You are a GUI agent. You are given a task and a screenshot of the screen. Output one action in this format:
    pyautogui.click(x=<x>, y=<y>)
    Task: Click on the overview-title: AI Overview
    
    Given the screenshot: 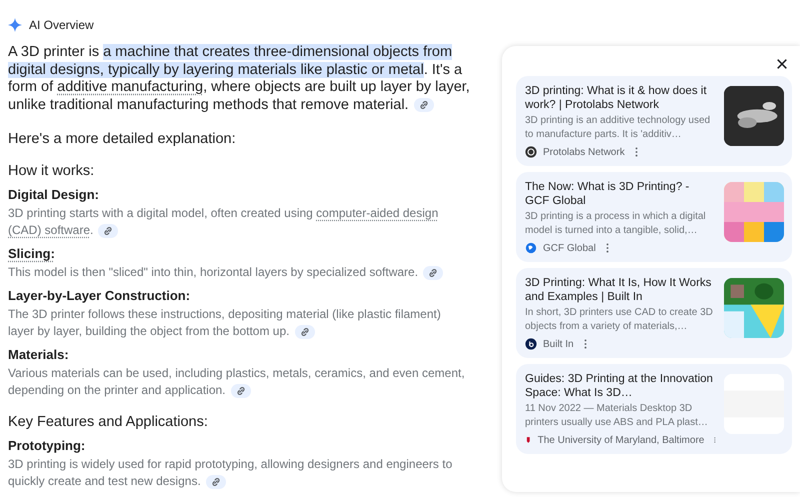 What is the action you would take?
    pyautogui.click(x=61, y=25)
    